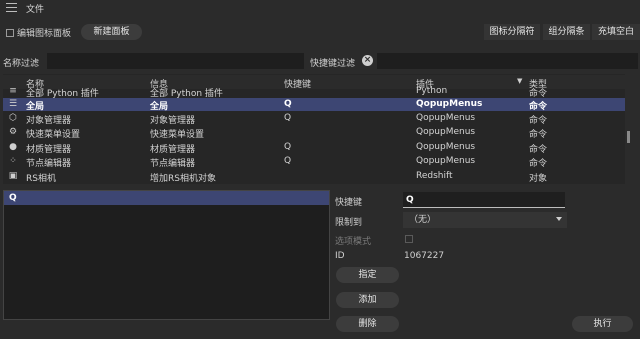 The width and height of the screenshot is (640, 339). I want to click on shortcut-filter-label: 快捷键过滤, so click(333, 64).